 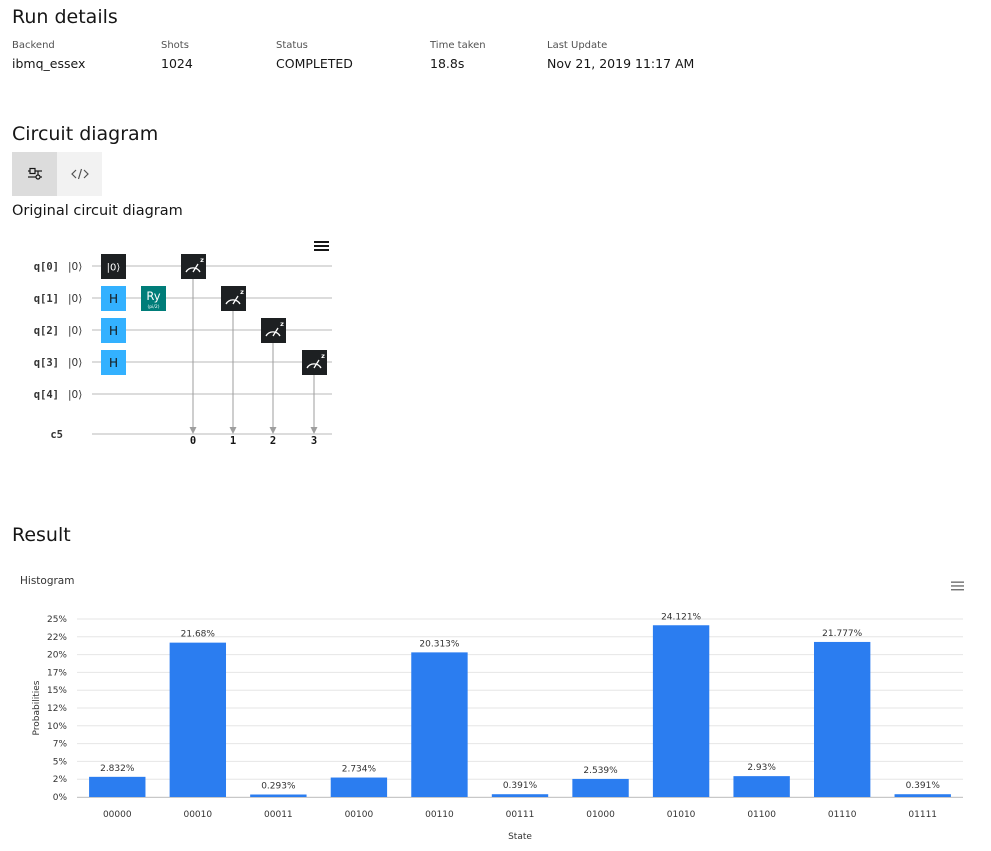 I want to click on y-tick-label: 15%, so click(x=57, y=691).